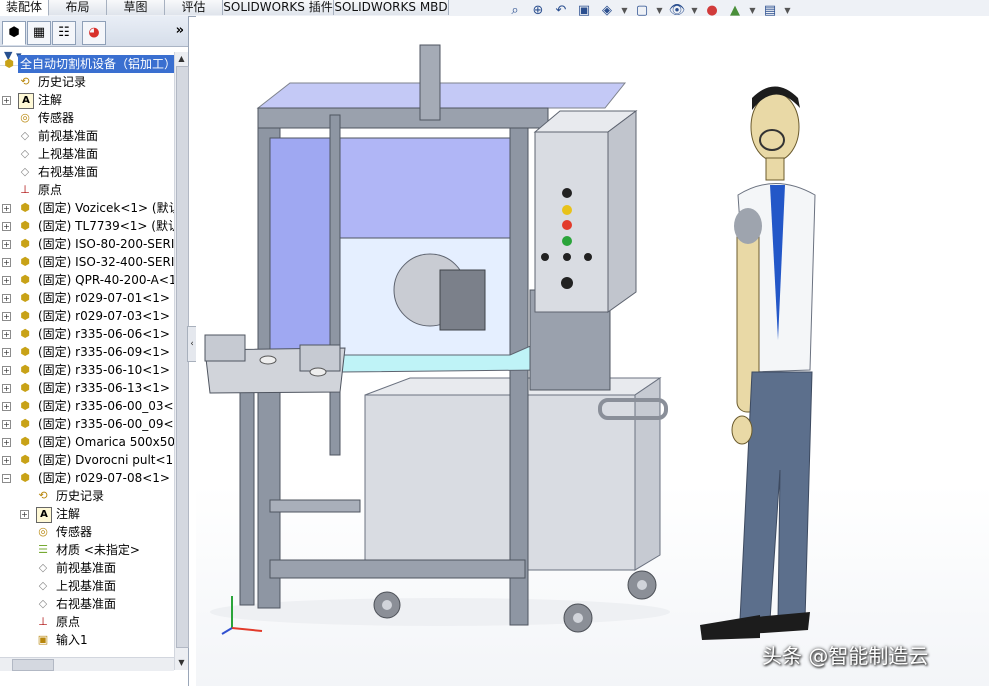  I want to click on tree-item: + ⬢ (固定) r029-07-01<1> (, so click(87, 298).